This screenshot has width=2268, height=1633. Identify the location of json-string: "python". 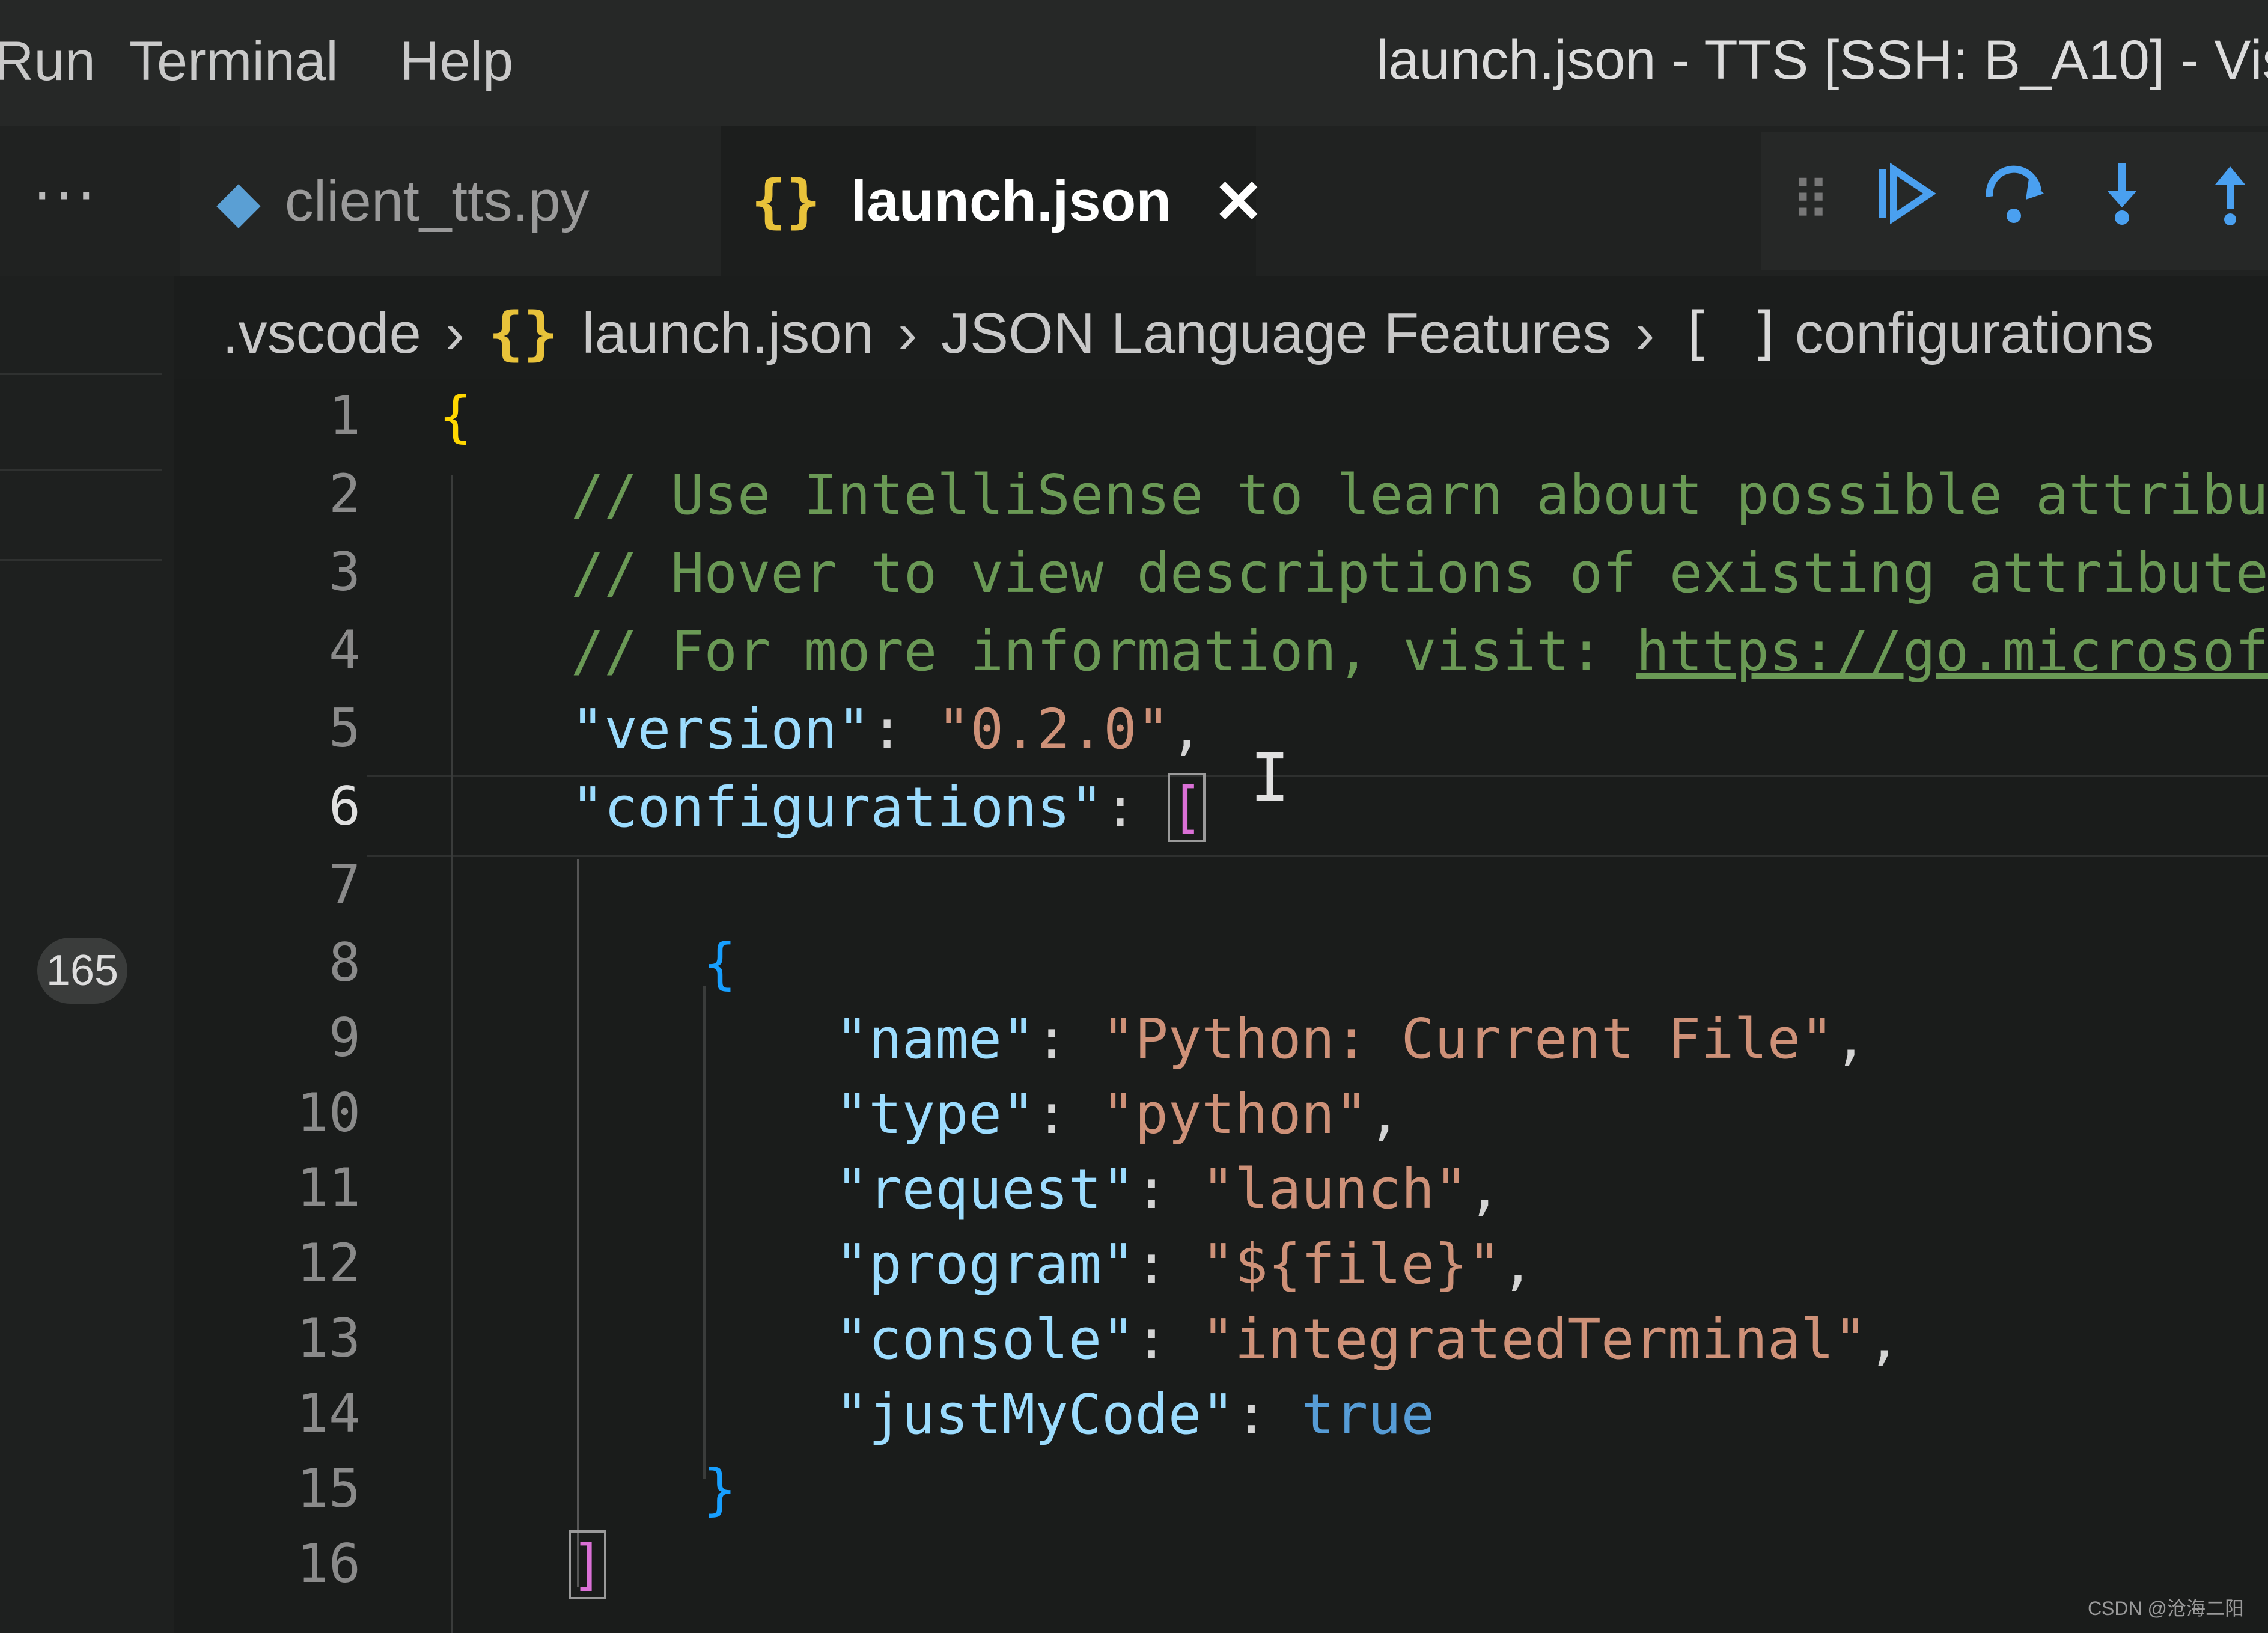
(1235, 1114).